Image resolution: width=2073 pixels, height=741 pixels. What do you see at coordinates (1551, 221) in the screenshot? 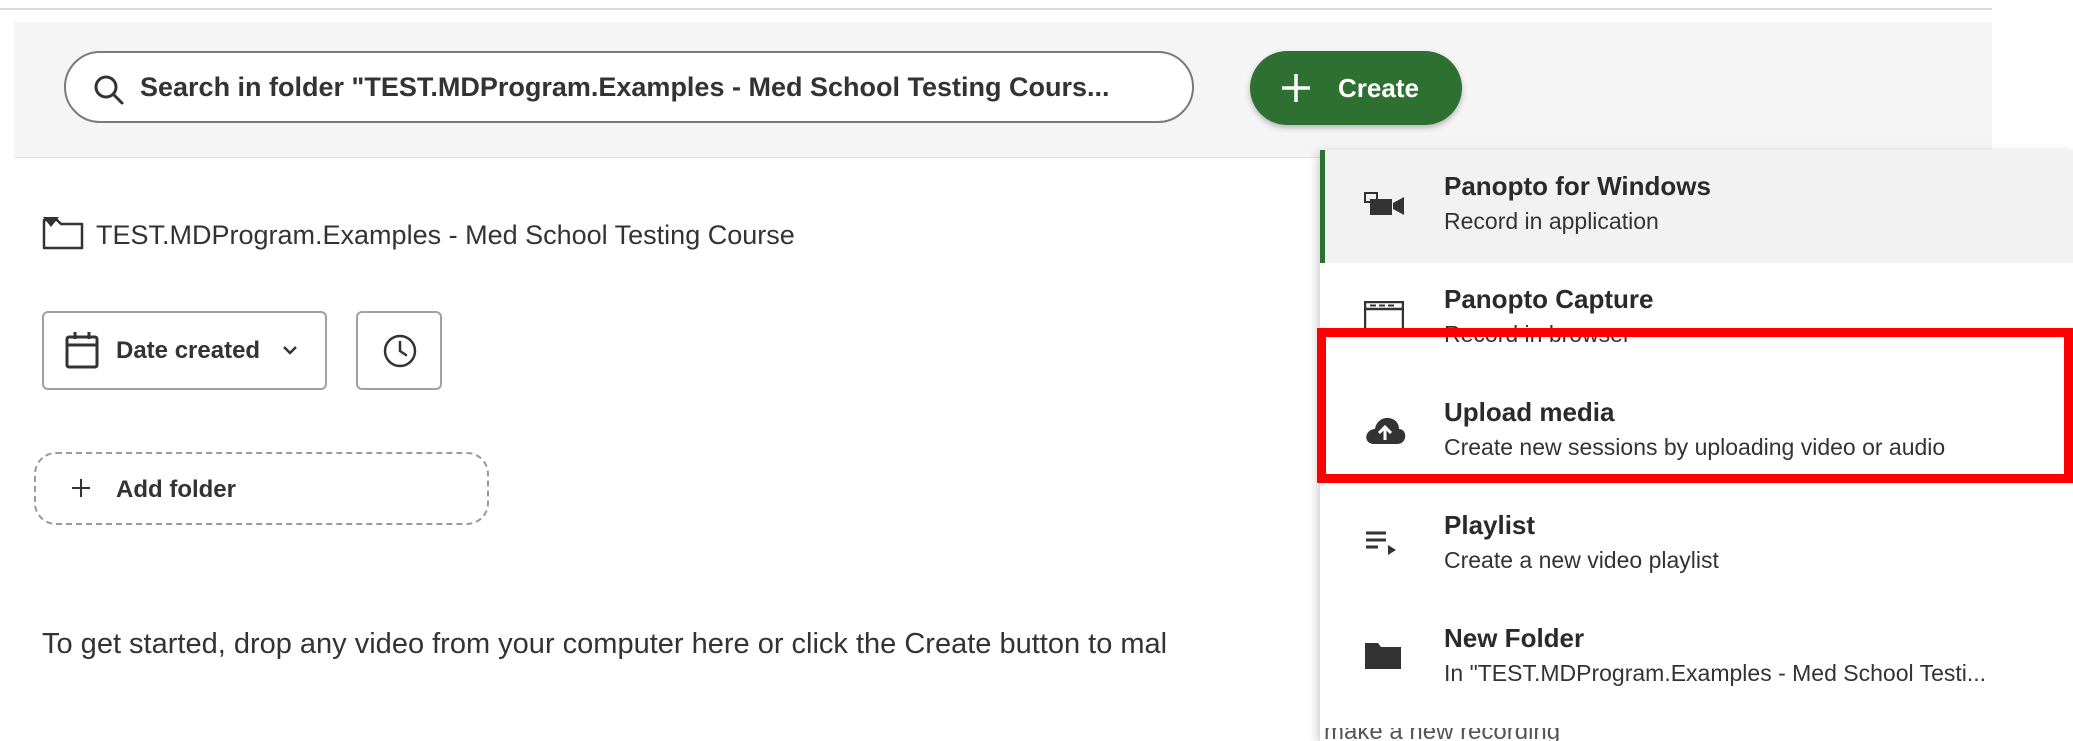
I see `menu-item-description: Record in application` at bounding box center [1551, 221].